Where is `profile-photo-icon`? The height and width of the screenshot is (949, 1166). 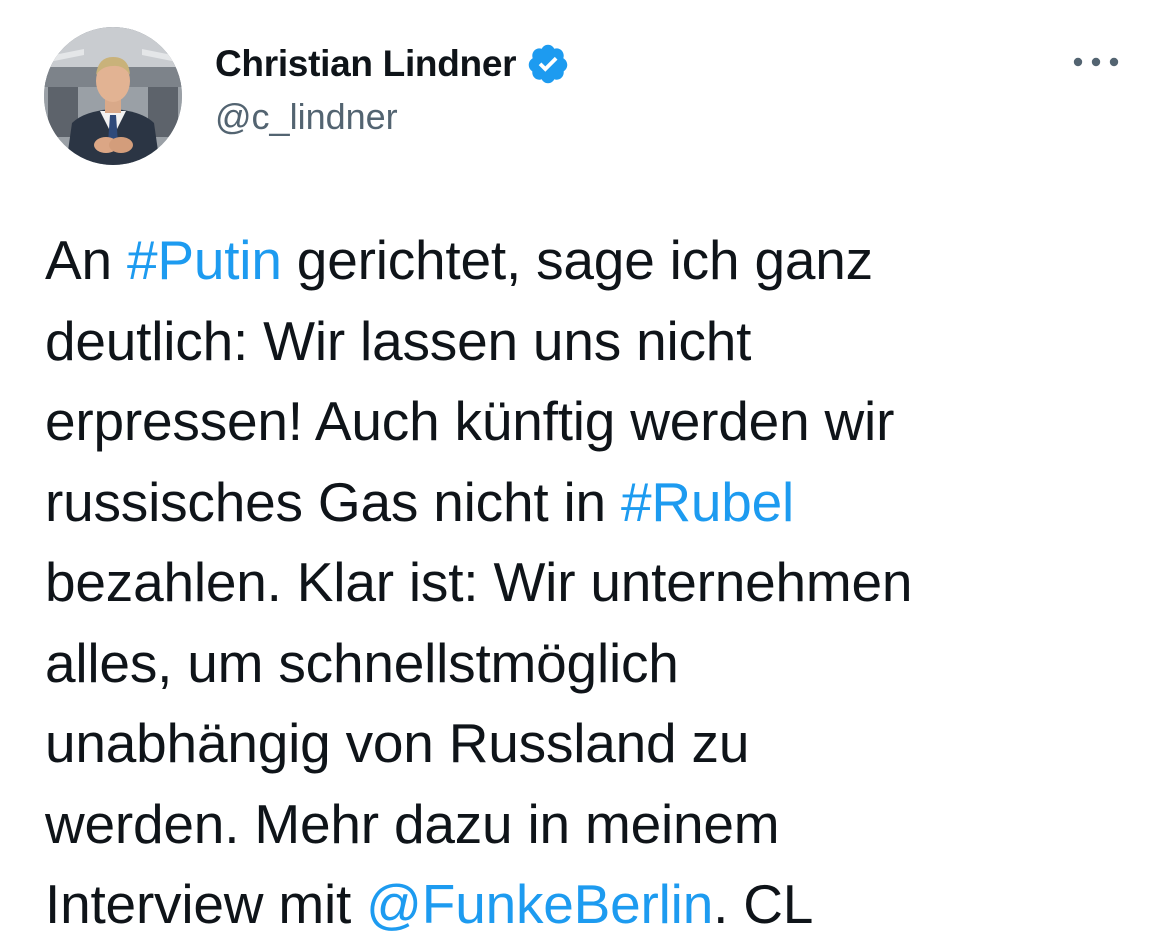 profile-photo-icon is located at coordinates (113, 96).